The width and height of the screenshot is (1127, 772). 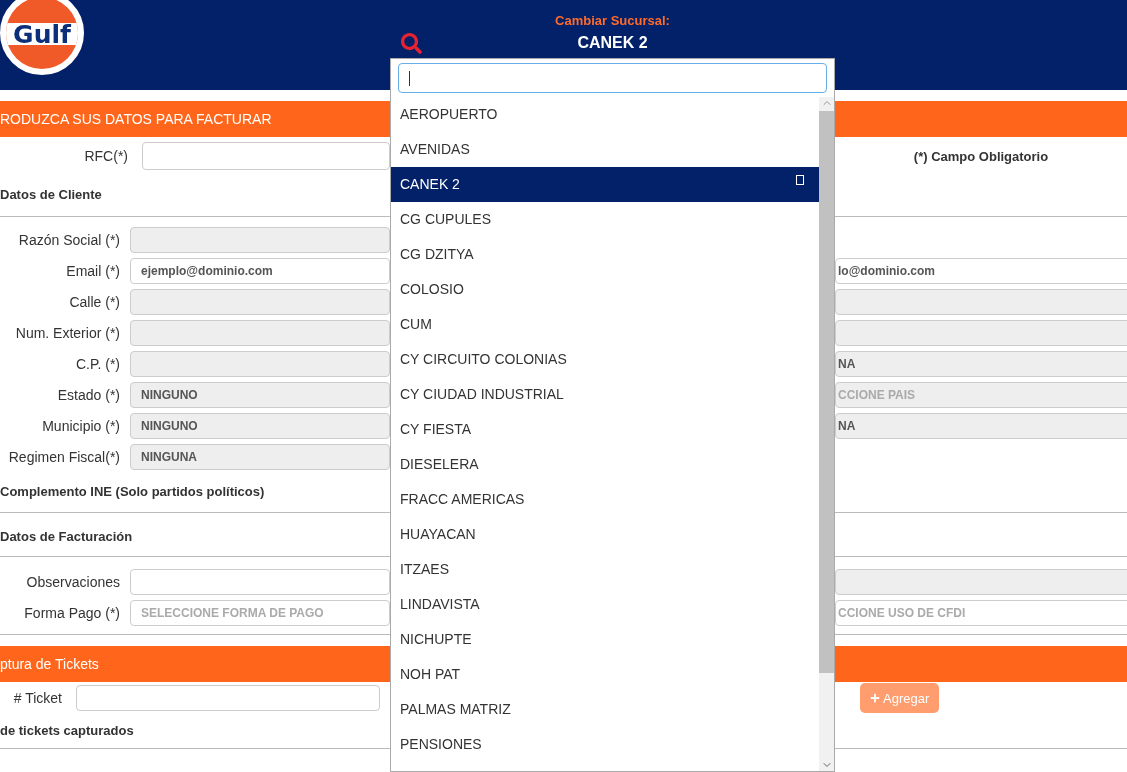 I want to click on field-label: Calle (*), so click(x=94, y=302).